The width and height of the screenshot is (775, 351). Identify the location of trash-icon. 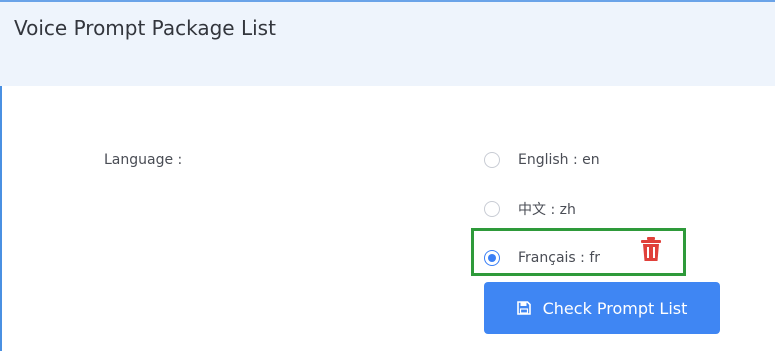
(651, 249).